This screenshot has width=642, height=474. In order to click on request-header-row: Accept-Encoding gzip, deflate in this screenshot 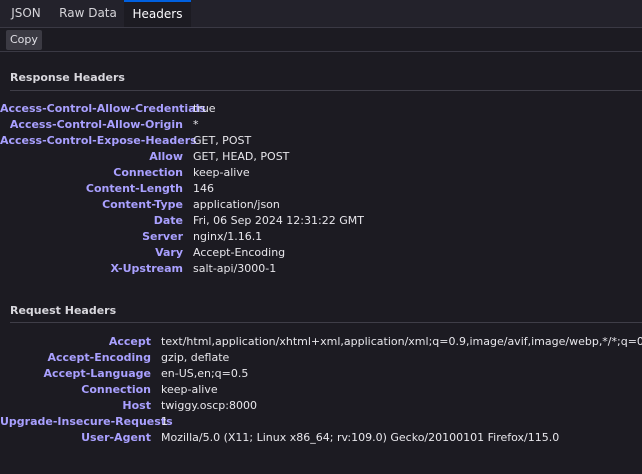, I will do `click(321, 358)`.